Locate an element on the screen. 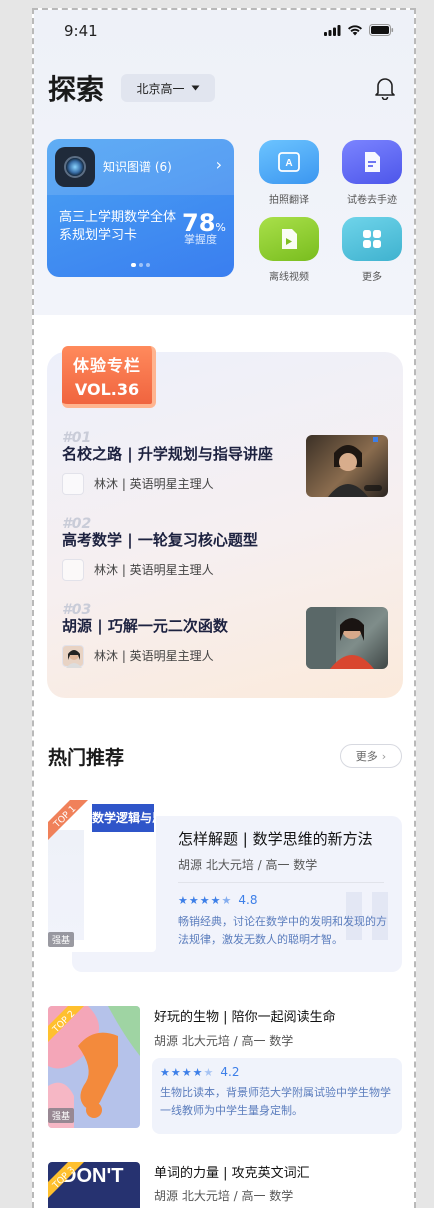 The width and height of the screenshot is (434, 1208). tool-label: 试卷去手迹 is located at coordinates (372, 200).